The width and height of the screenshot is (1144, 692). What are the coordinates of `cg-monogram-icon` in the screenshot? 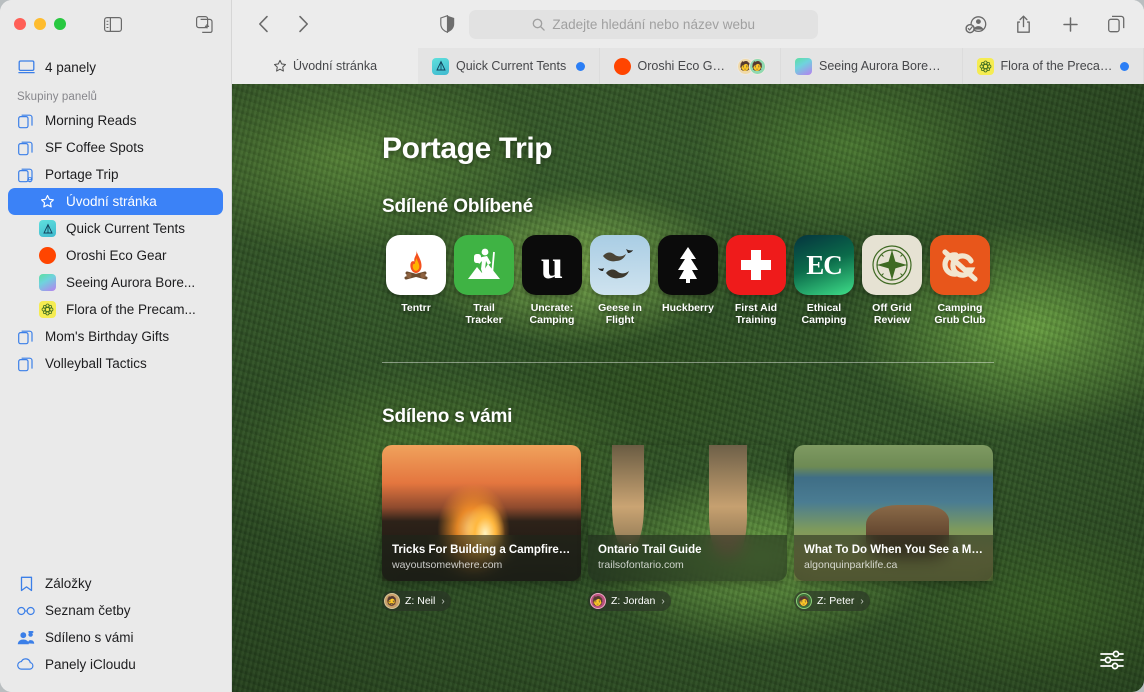 It's located at (960, 265).